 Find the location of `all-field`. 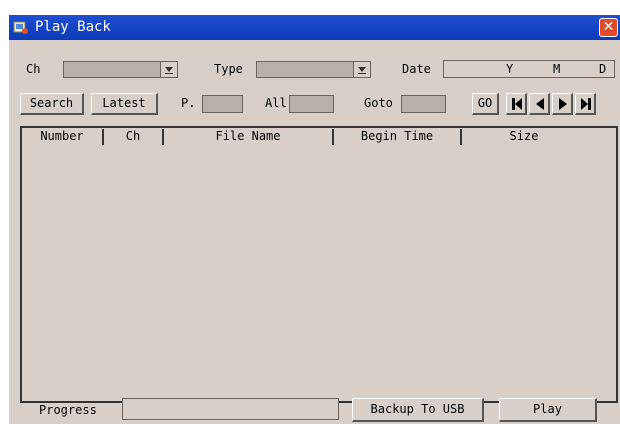

all-field is located at coordinates (311, 104).